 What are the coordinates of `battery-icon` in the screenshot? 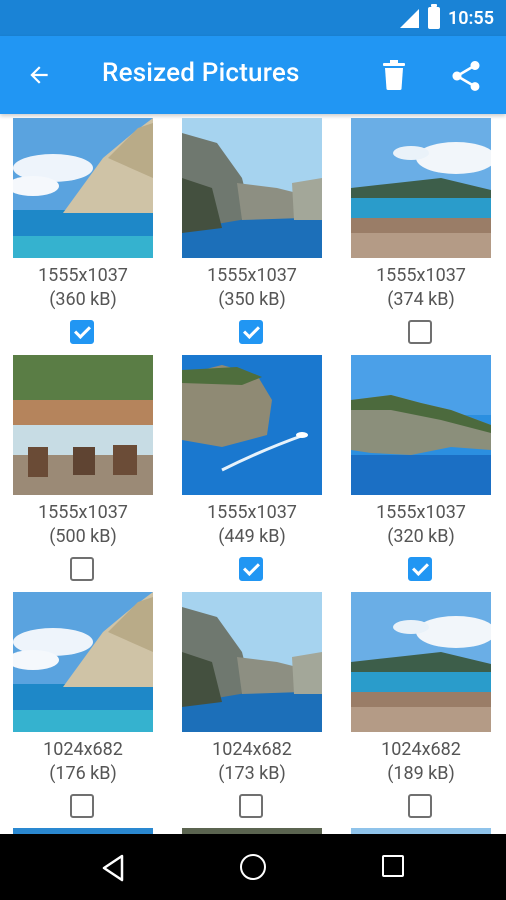 It's located at (433, 16).